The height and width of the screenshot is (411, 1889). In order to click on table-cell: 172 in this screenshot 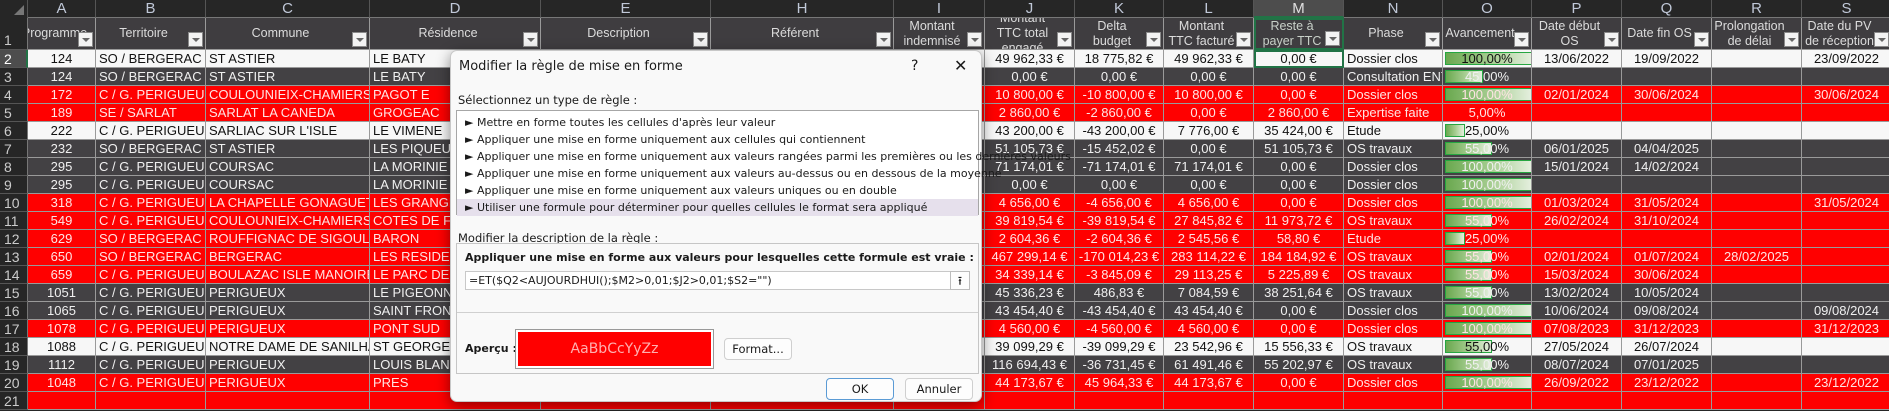, I will do `click(62, 95)`.